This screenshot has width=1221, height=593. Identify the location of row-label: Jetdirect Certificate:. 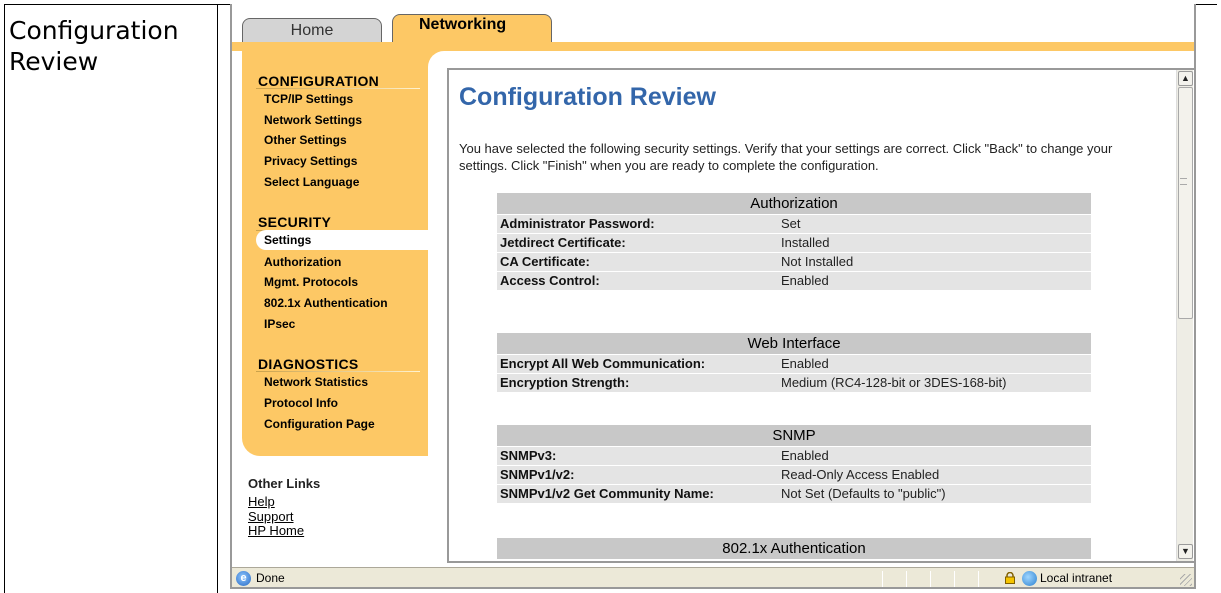
(563, 242).